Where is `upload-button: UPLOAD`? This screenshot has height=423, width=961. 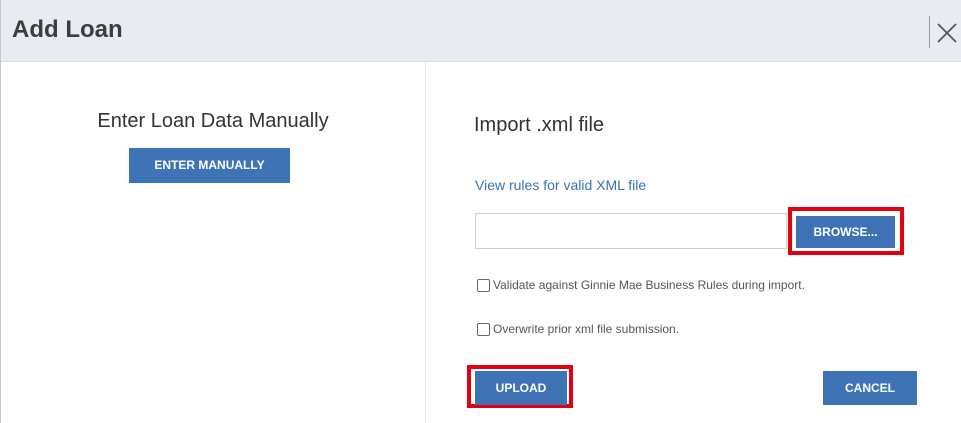 upload-button: UPLOAD is located at coordinates (521, 388).